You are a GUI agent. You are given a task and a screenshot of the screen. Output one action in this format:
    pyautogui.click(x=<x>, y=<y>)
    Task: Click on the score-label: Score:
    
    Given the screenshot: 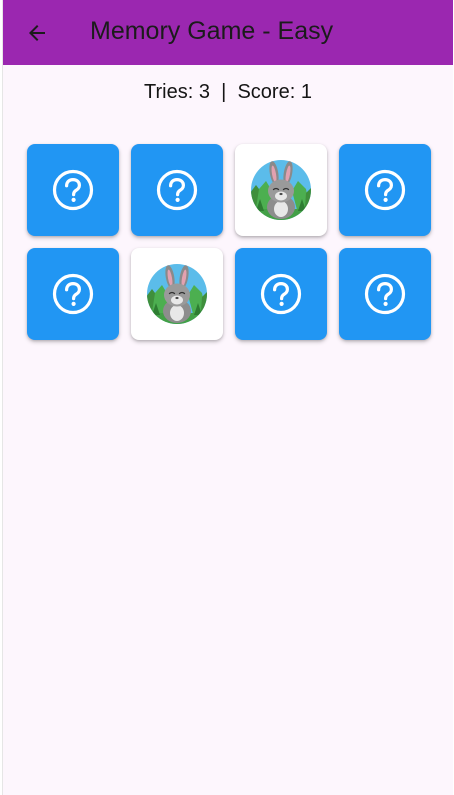 What is the action you would take?
    pyautogui.click(x=266, y=92)
    